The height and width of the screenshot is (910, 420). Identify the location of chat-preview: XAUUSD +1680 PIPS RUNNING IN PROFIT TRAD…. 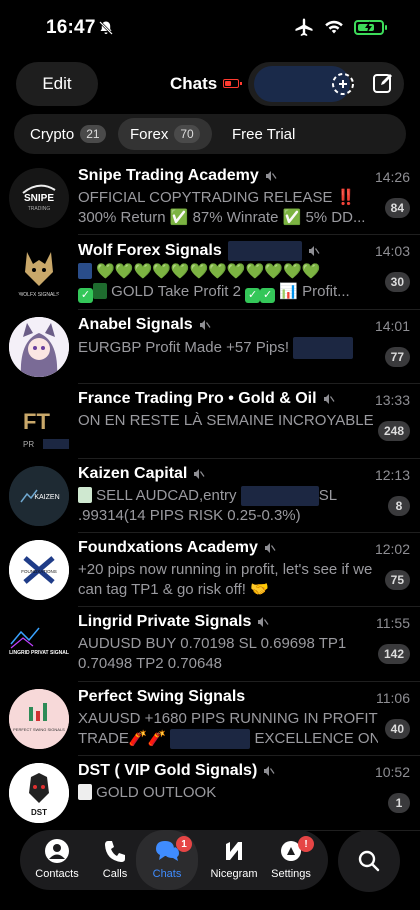
(228, 729).